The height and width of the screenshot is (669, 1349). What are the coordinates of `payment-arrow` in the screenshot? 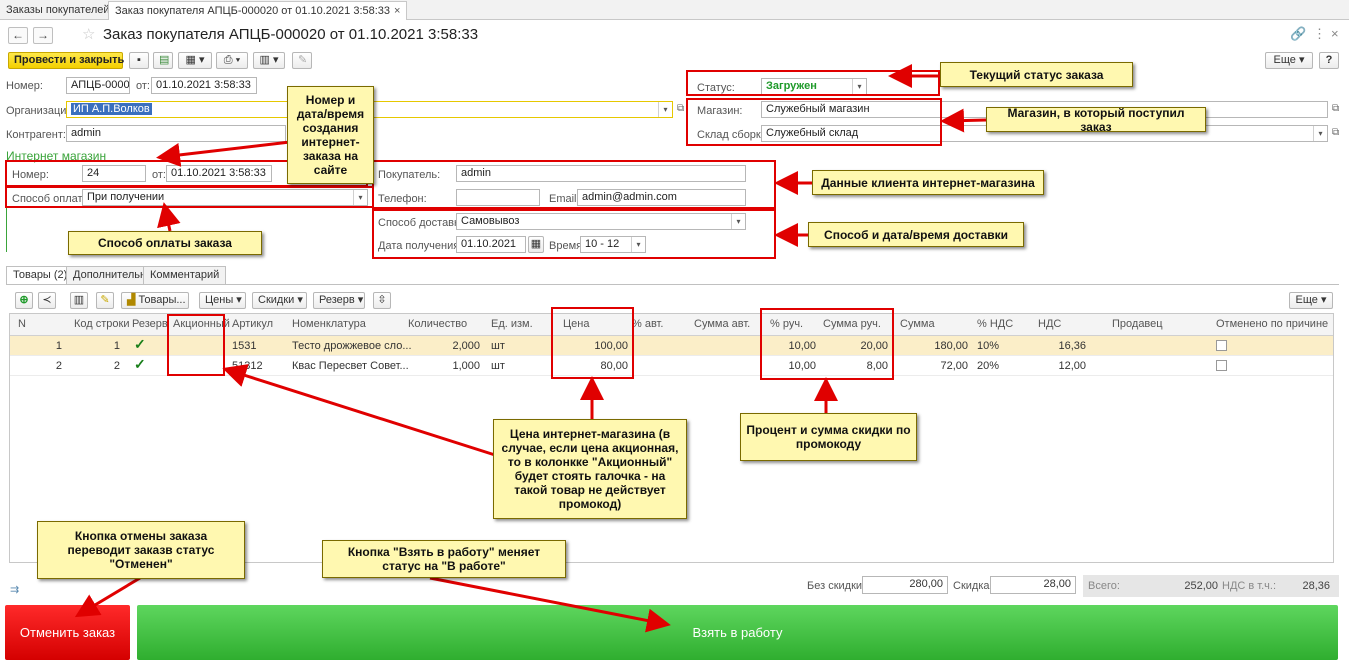 It's located at (169, 217).